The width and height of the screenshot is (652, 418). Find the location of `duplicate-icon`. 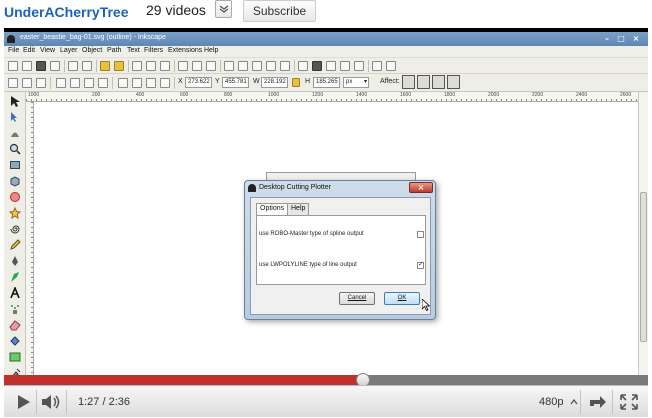

duplicate-icon is located at coordinates (229, 66).